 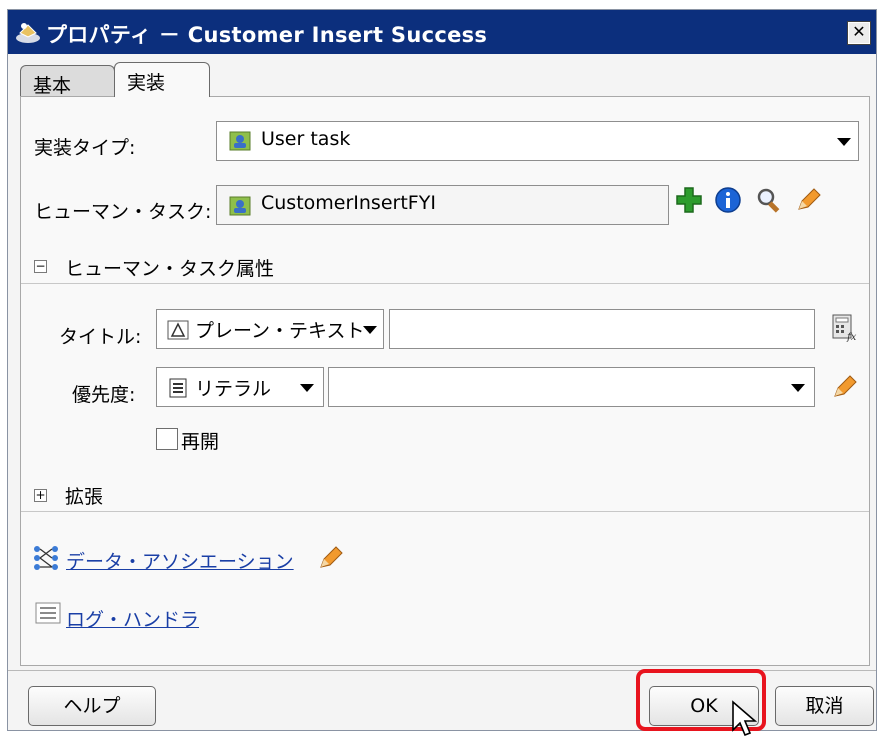 I want to click on title-field-label: タイトル:, so click(x=100, y=337).